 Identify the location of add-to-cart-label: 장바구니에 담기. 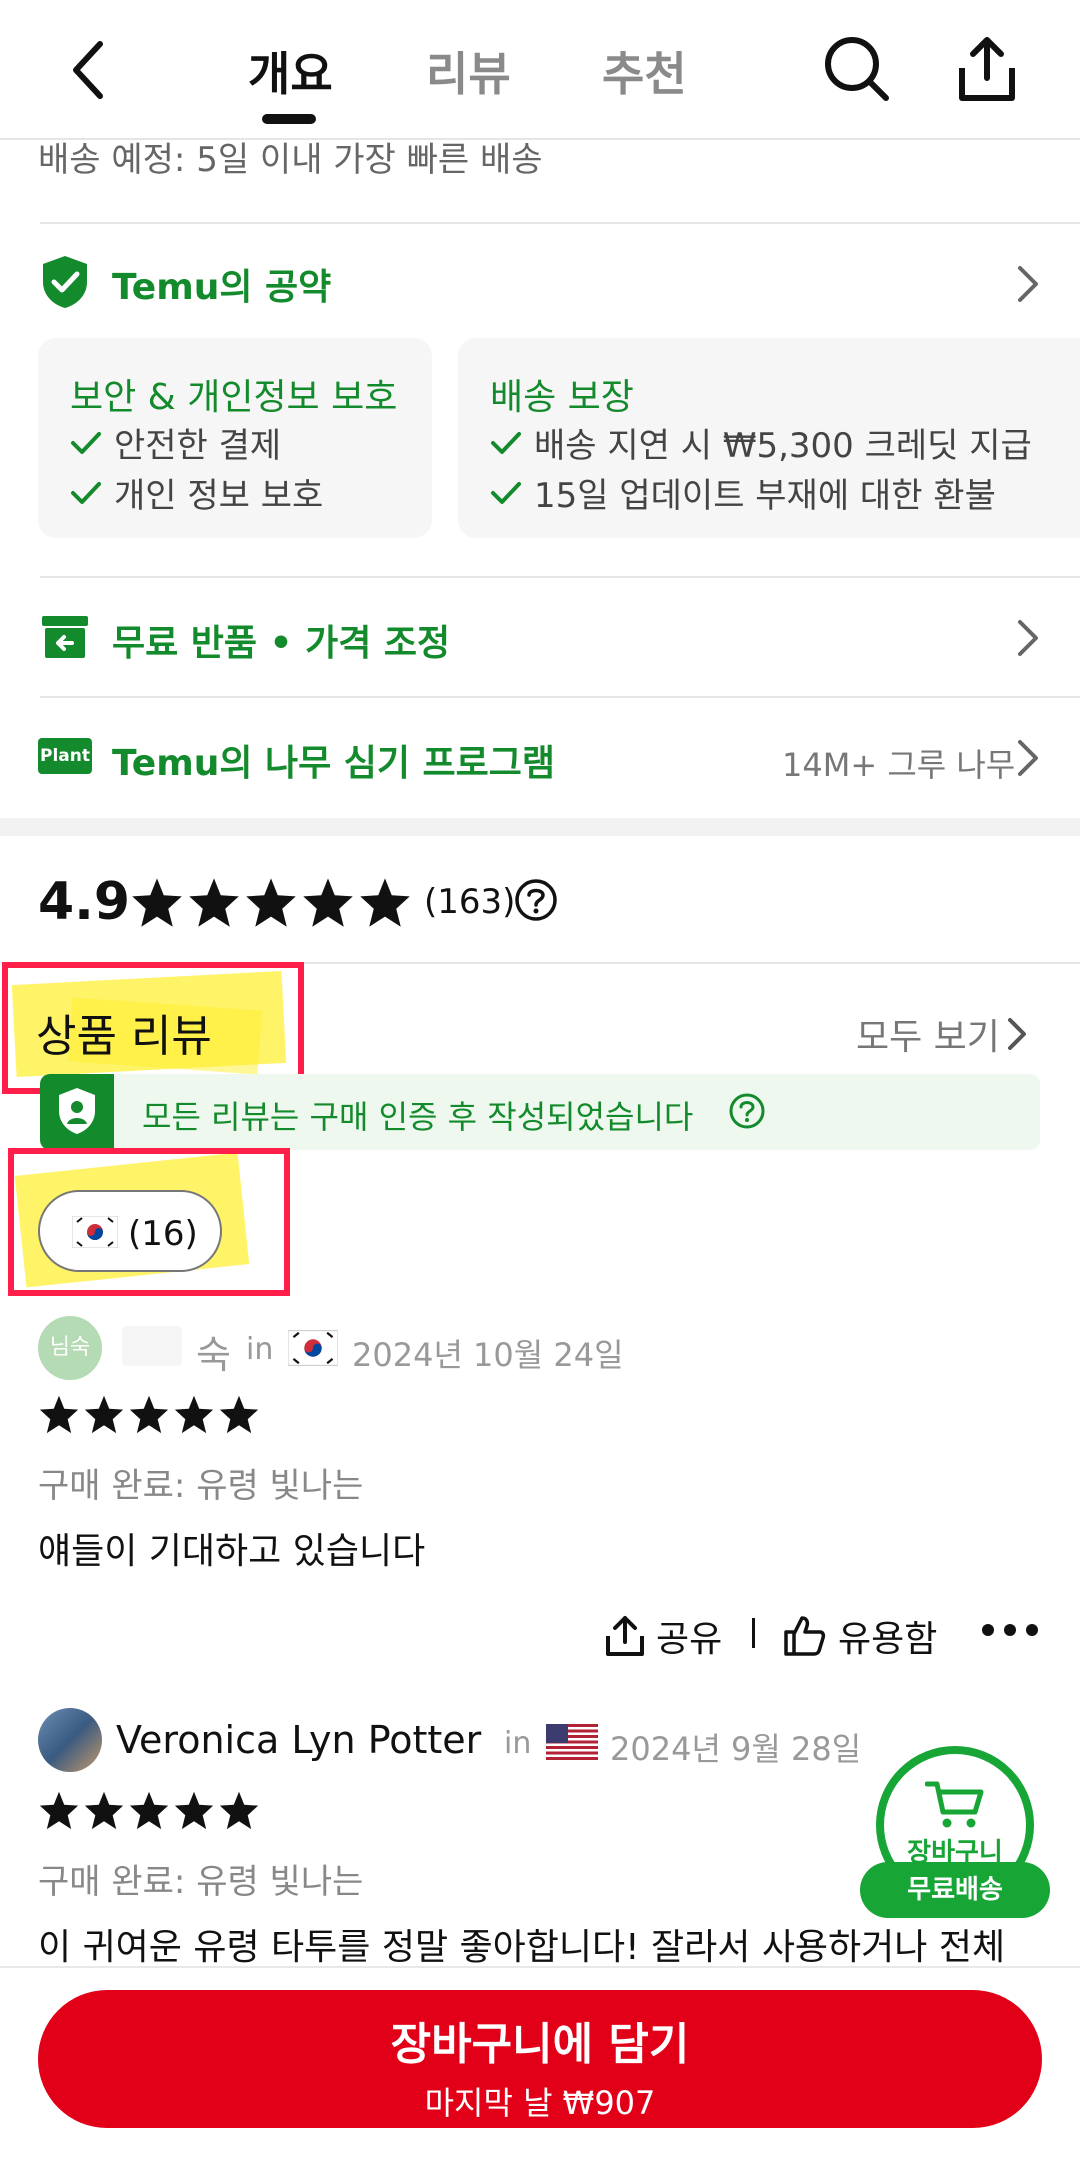
(540, 2044).